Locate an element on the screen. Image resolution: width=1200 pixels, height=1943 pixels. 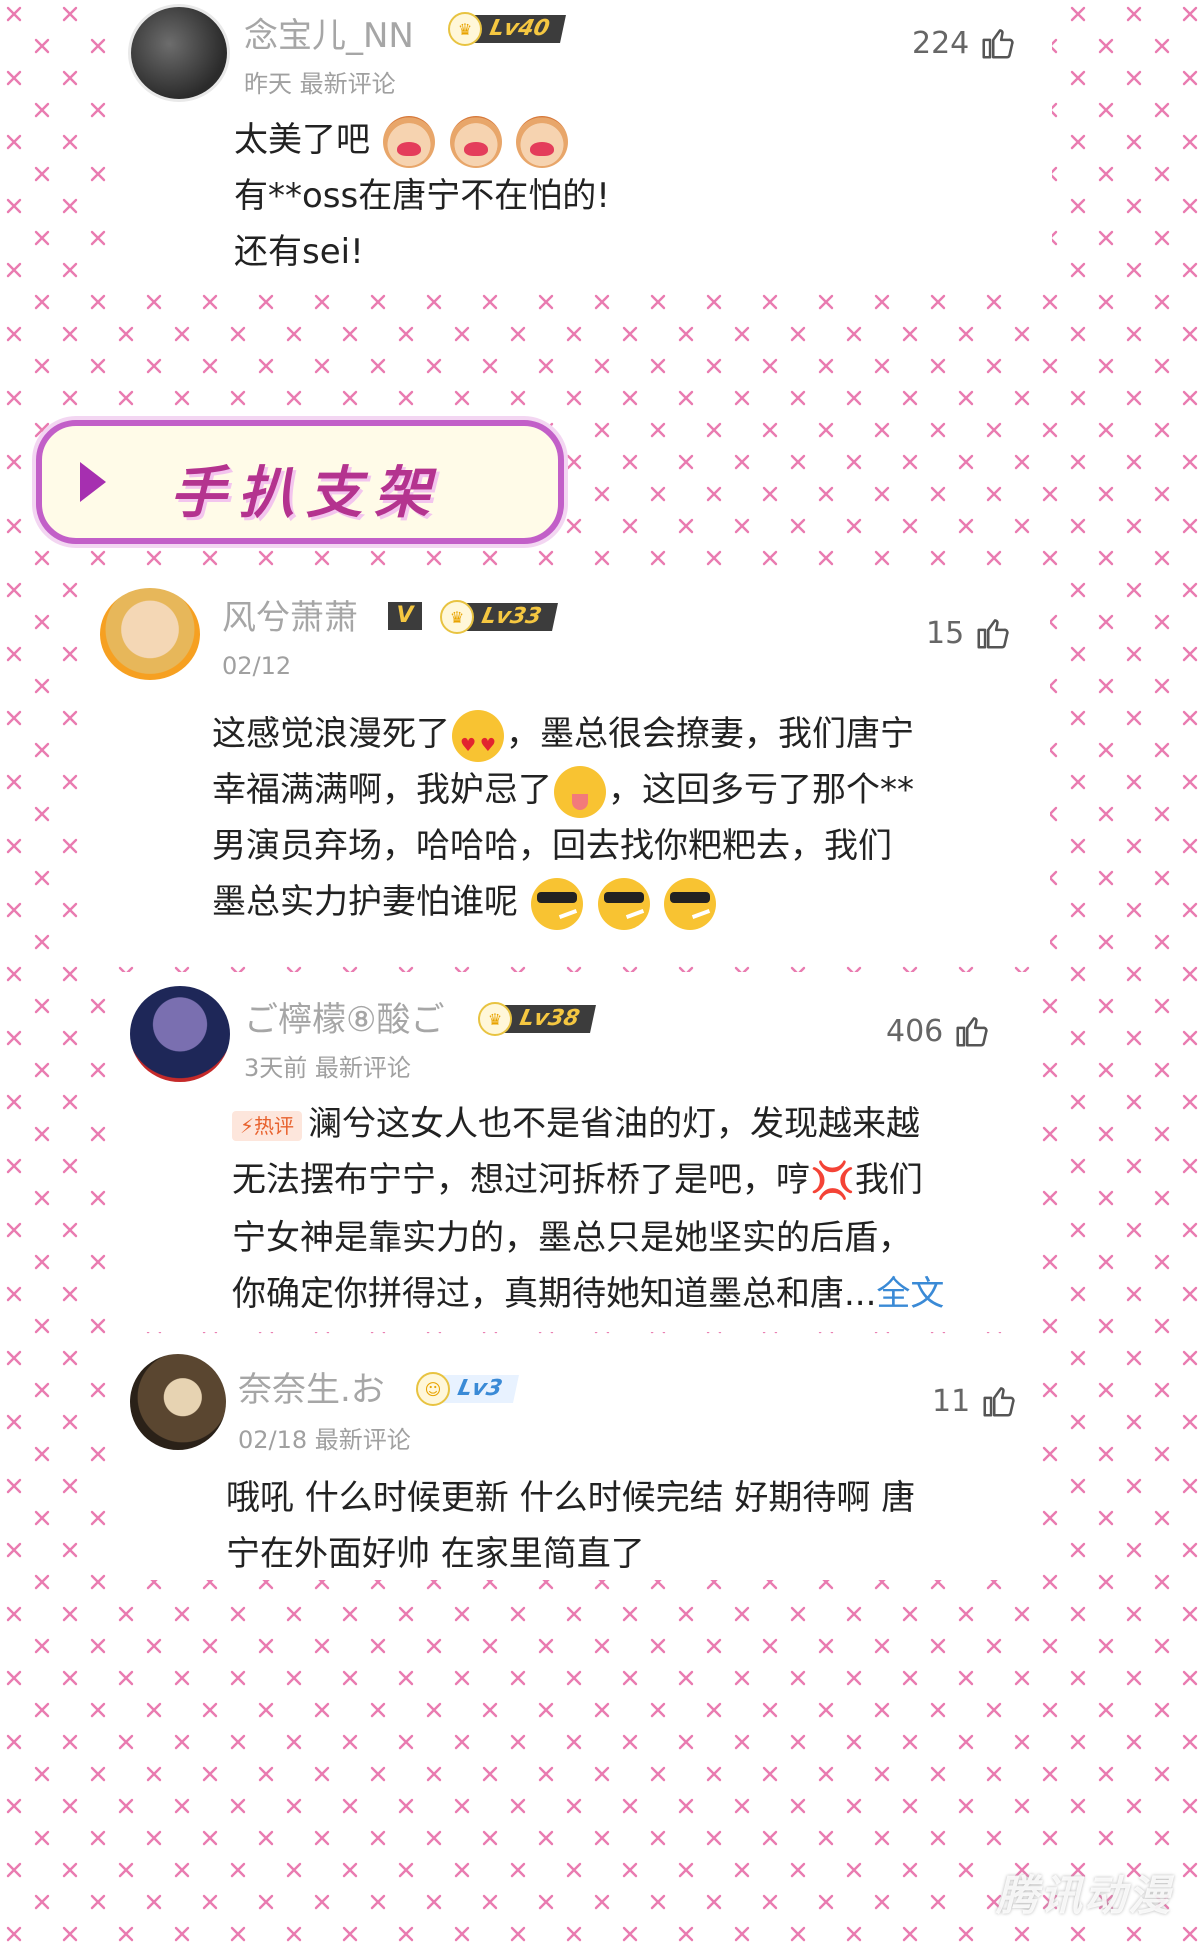
play-triangle-icon is located at coordinates (93, 482).